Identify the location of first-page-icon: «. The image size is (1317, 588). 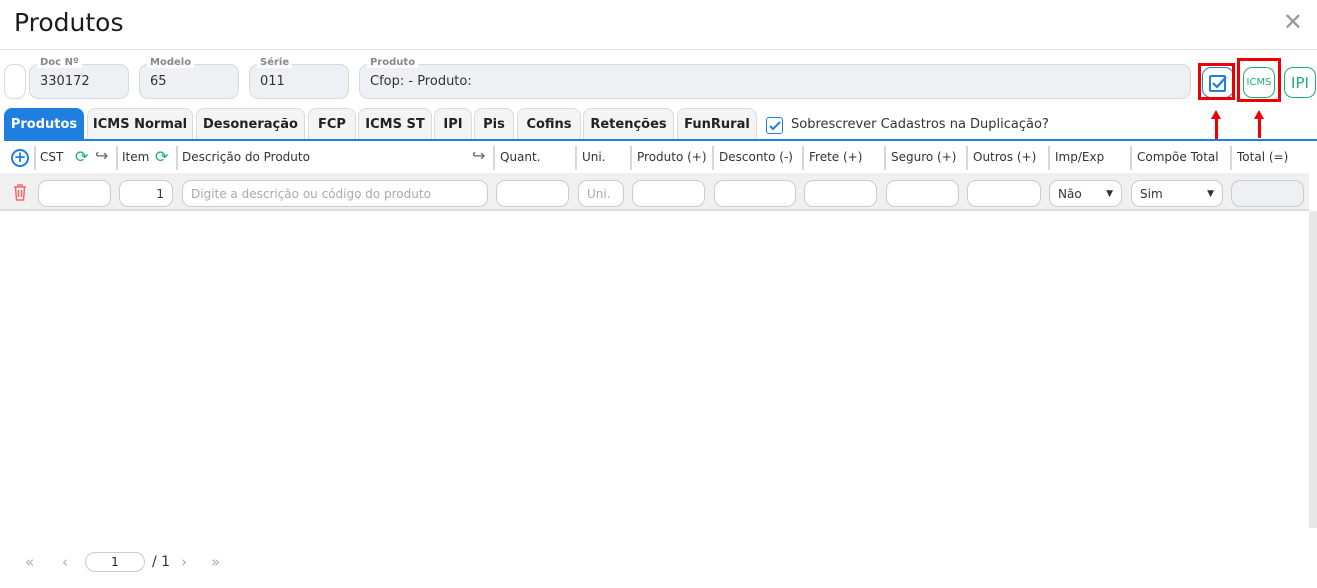
(29, 562).